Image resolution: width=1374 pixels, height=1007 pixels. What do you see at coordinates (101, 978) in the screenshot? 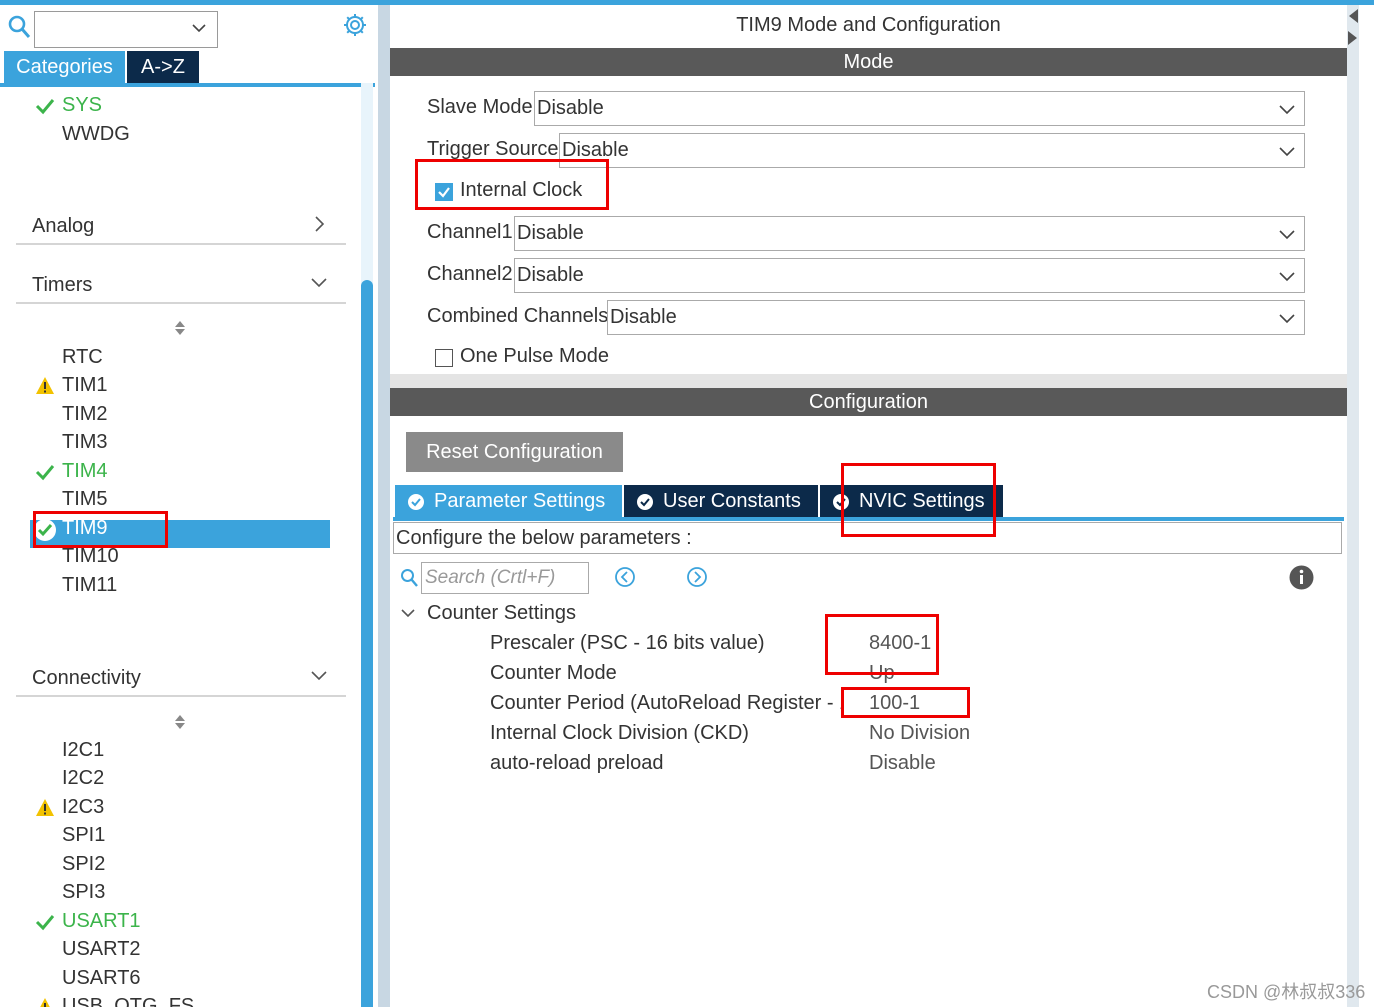
I see `list-item-usart6: USART6` at bounding box center [101, 978].